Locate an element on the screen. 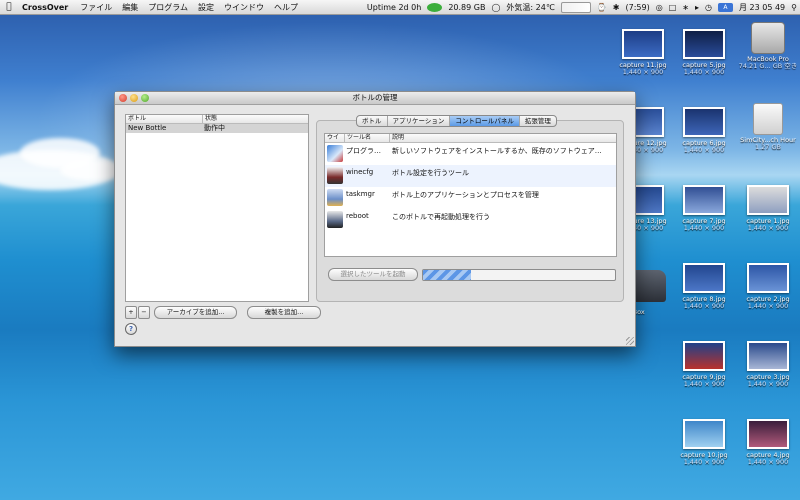 The image size is (800, 500). tab-bar: ボトル アプリケーション コントロールパネル 拡張管理 is located at coordinates (456, 121).